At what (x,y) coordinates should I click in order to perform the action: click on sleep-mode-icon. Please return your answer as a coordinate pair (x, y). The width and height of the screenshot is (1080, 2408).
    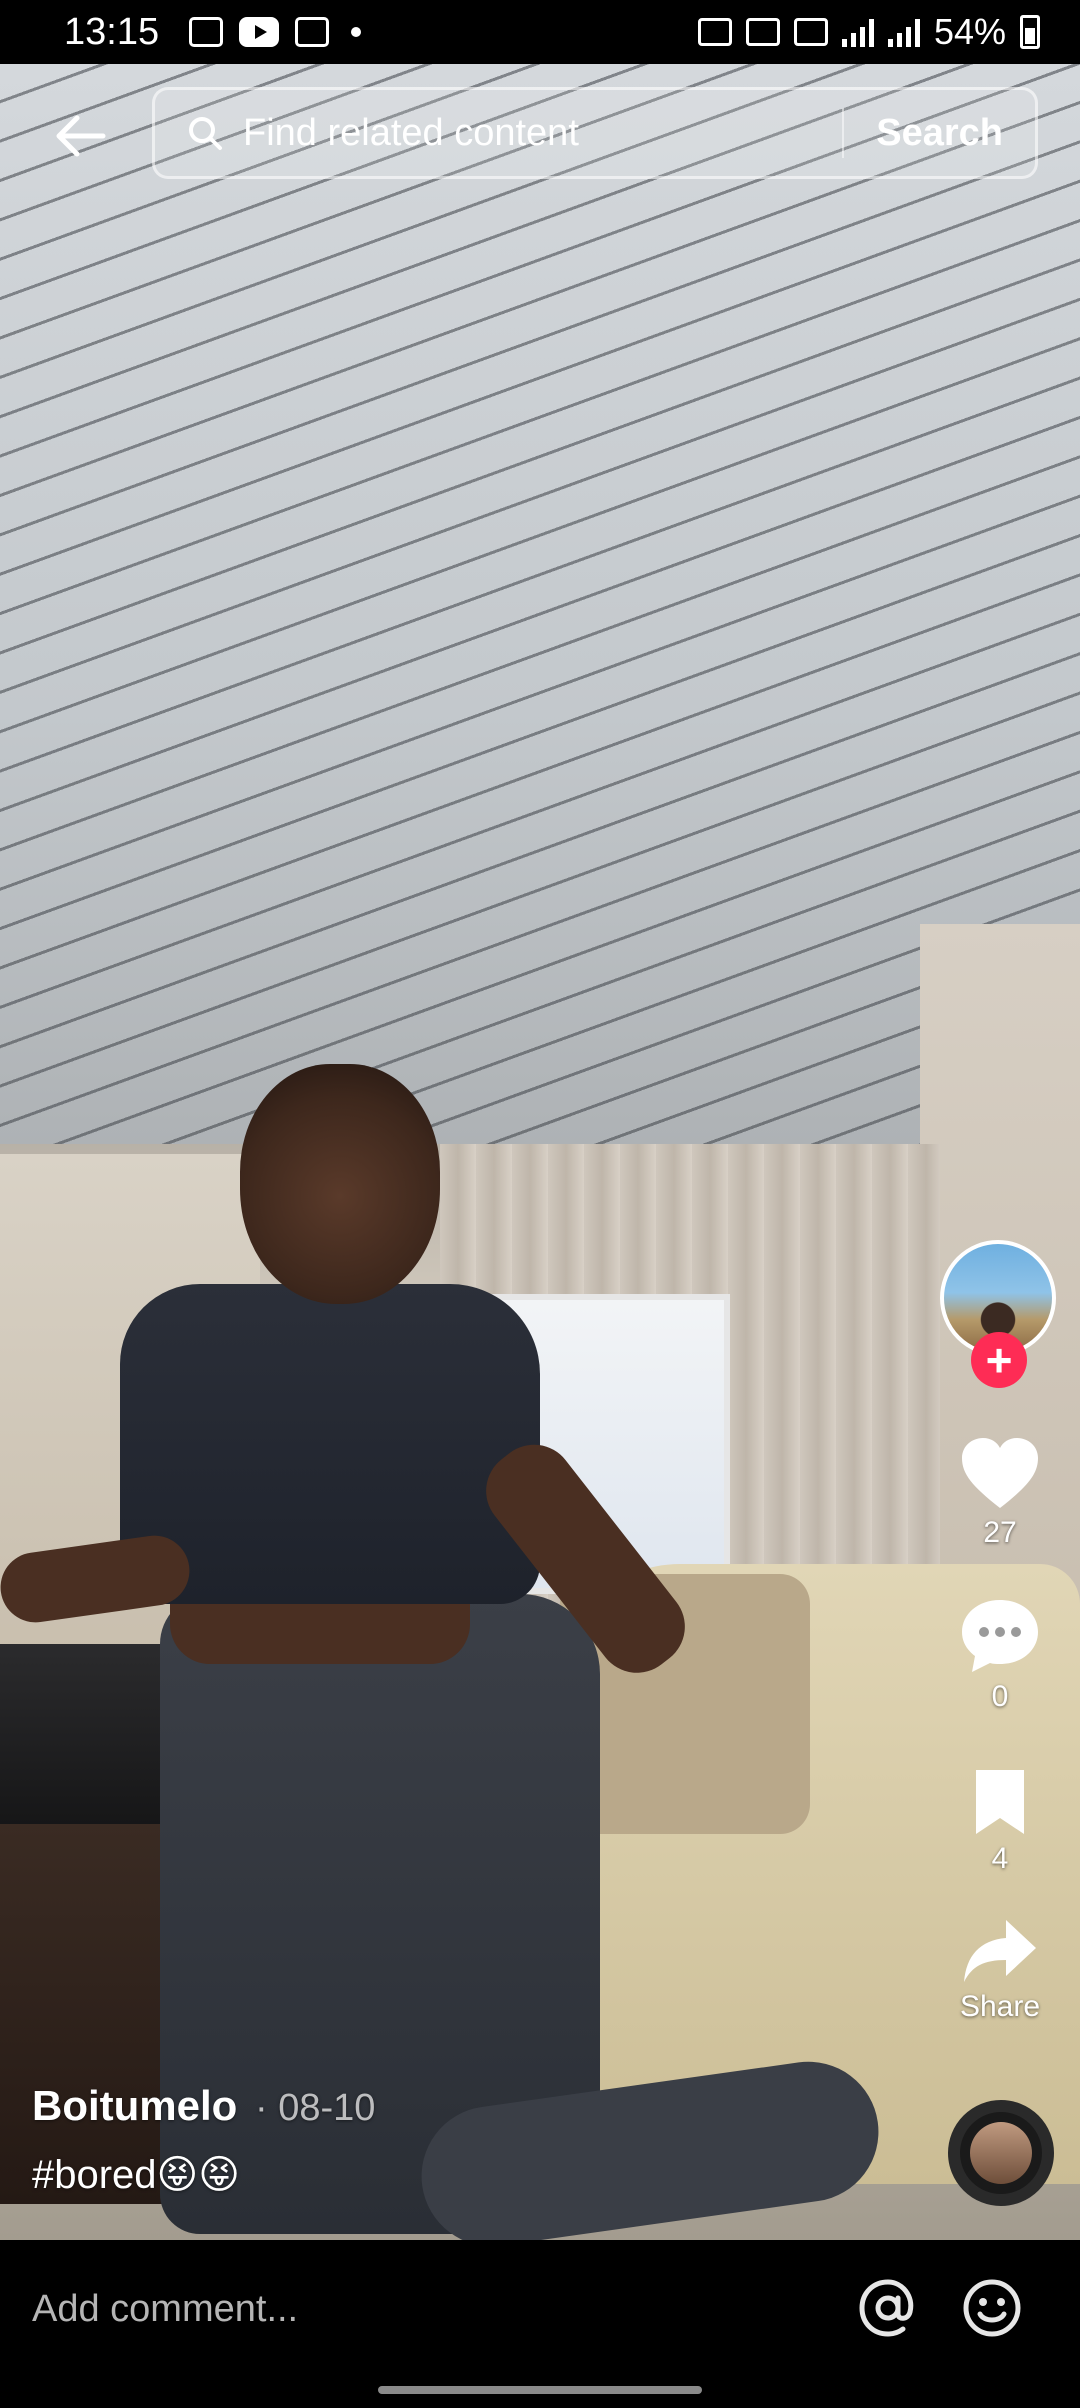
    Looking at the image, I should click on (714, 32).